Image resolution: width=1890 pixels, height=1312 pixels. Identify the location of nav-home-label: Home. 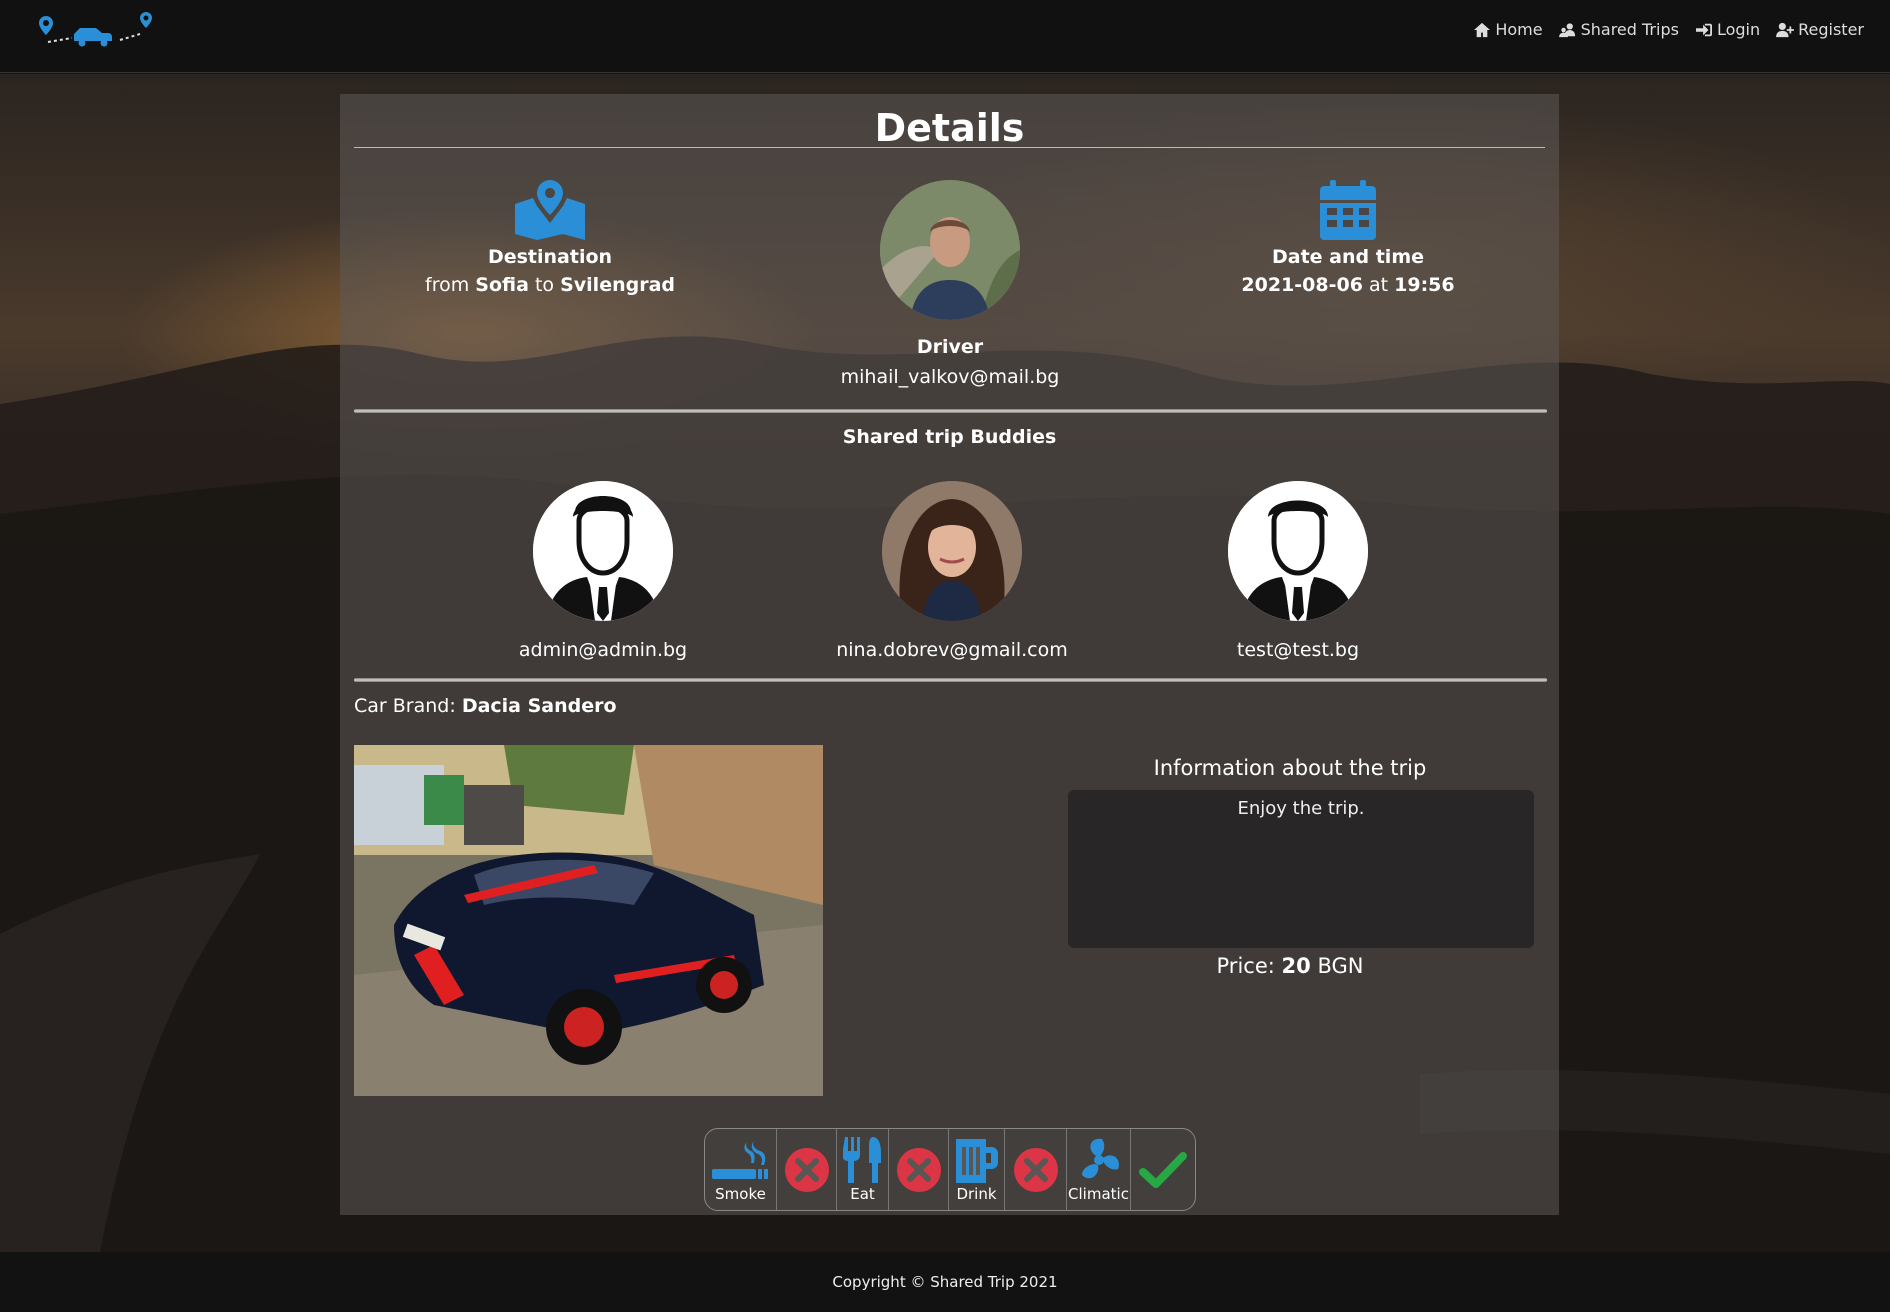
(1519, 29).